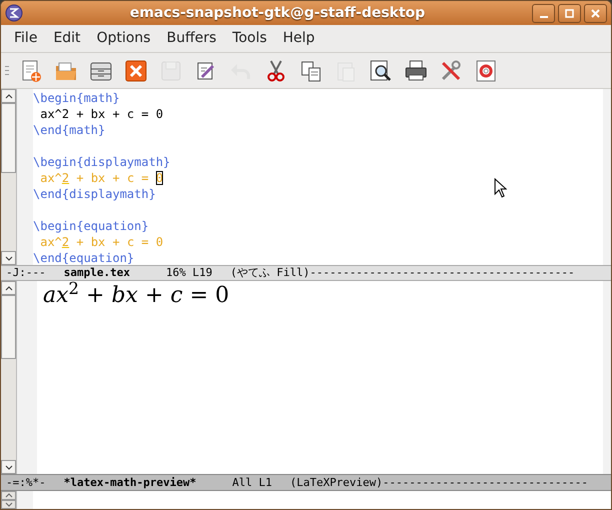 The width and height of the screenshot is (612, 510). Describe the element at coordinates (485, 482) in the screenshot. I see `mode-line-fill: -------------------------------` at that location.